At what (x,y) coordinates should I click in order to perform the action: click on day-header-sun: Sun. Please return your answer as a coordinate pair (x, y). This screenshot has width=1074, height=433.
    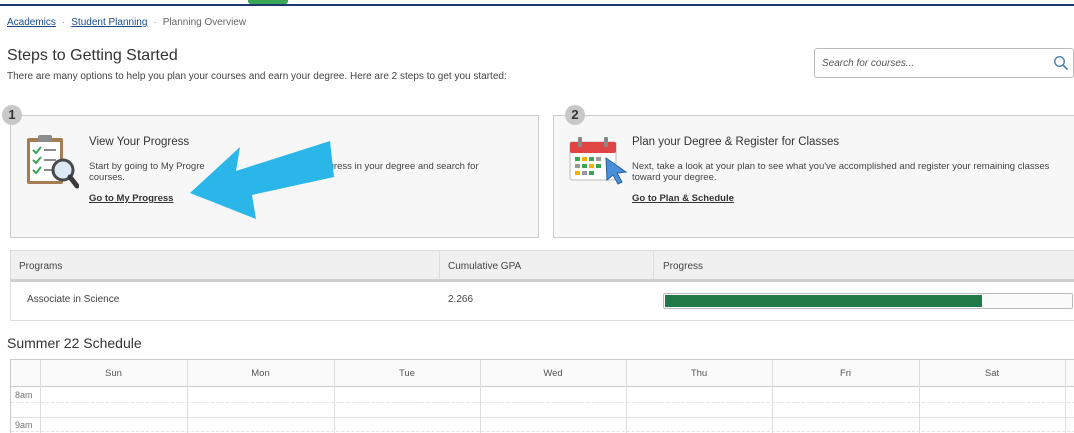
    Looking at the image, I should click on (113, 373).